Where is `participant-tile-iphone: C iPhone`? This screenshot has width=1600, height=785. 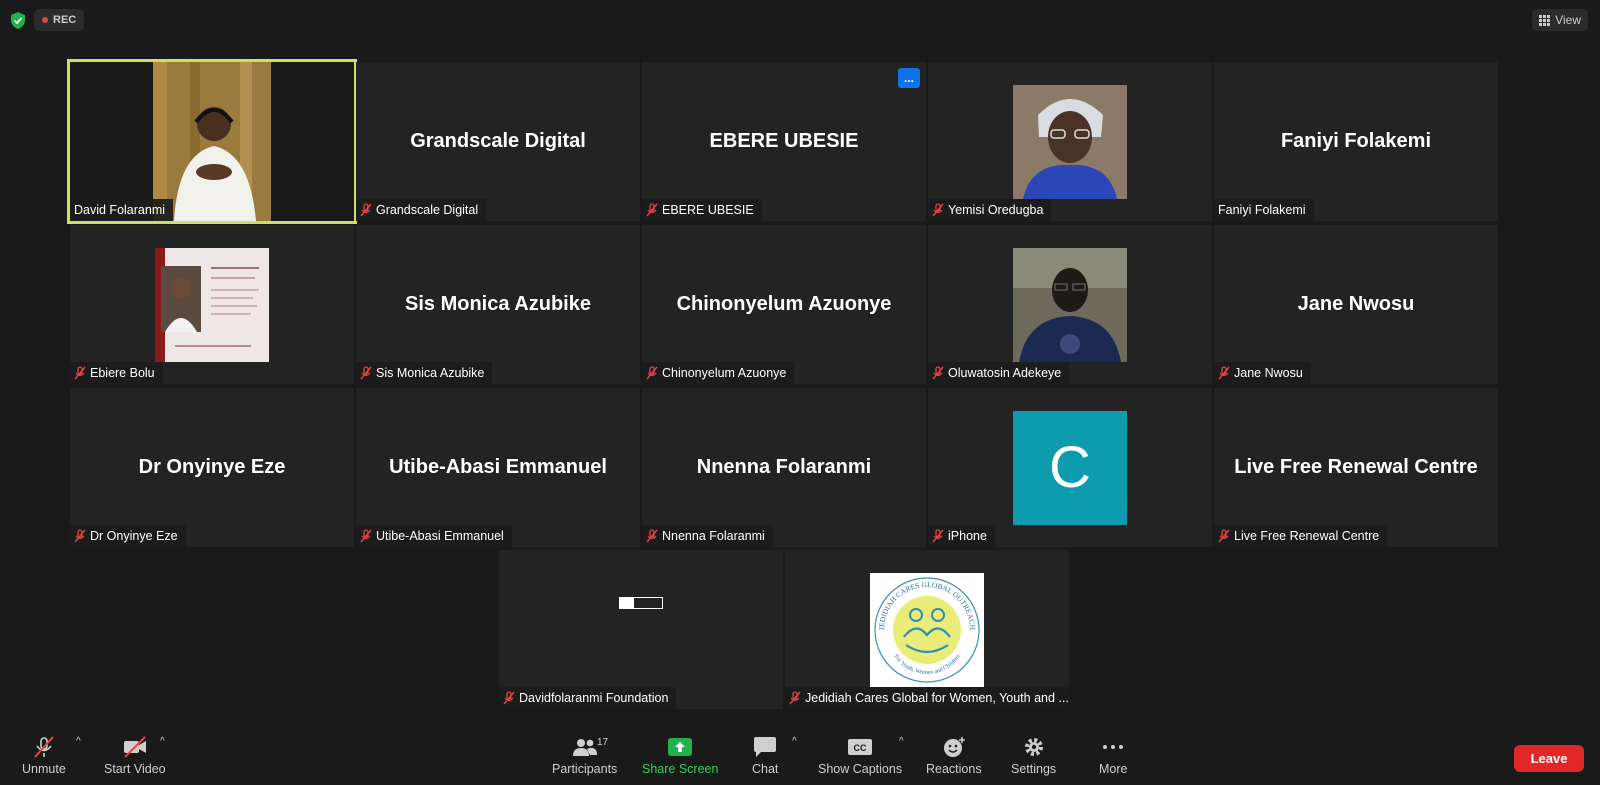
participant-tile-iphone: C iPhone is located at coordinates (1070, 467).